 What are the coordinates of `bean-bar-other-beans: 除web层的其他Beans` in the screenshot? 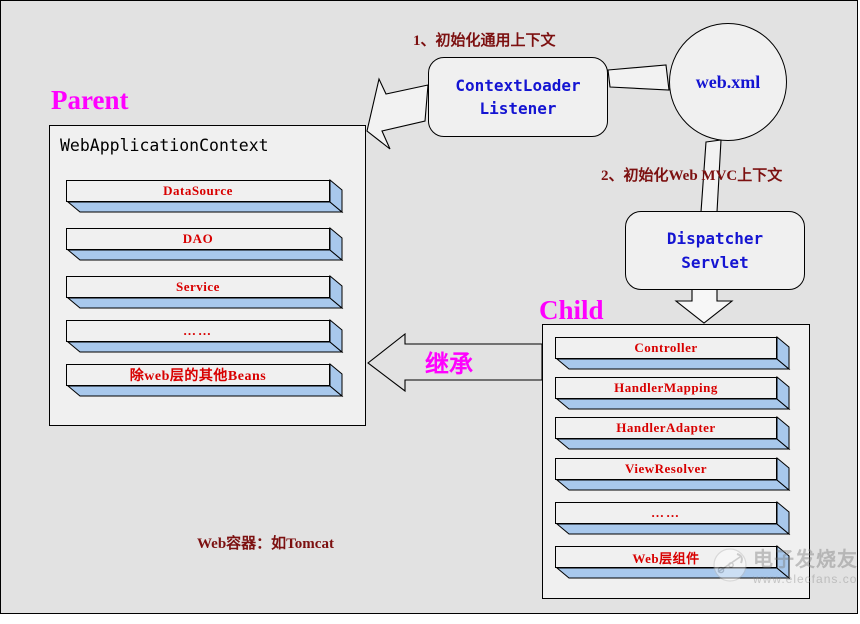 It's located at (205, 380).